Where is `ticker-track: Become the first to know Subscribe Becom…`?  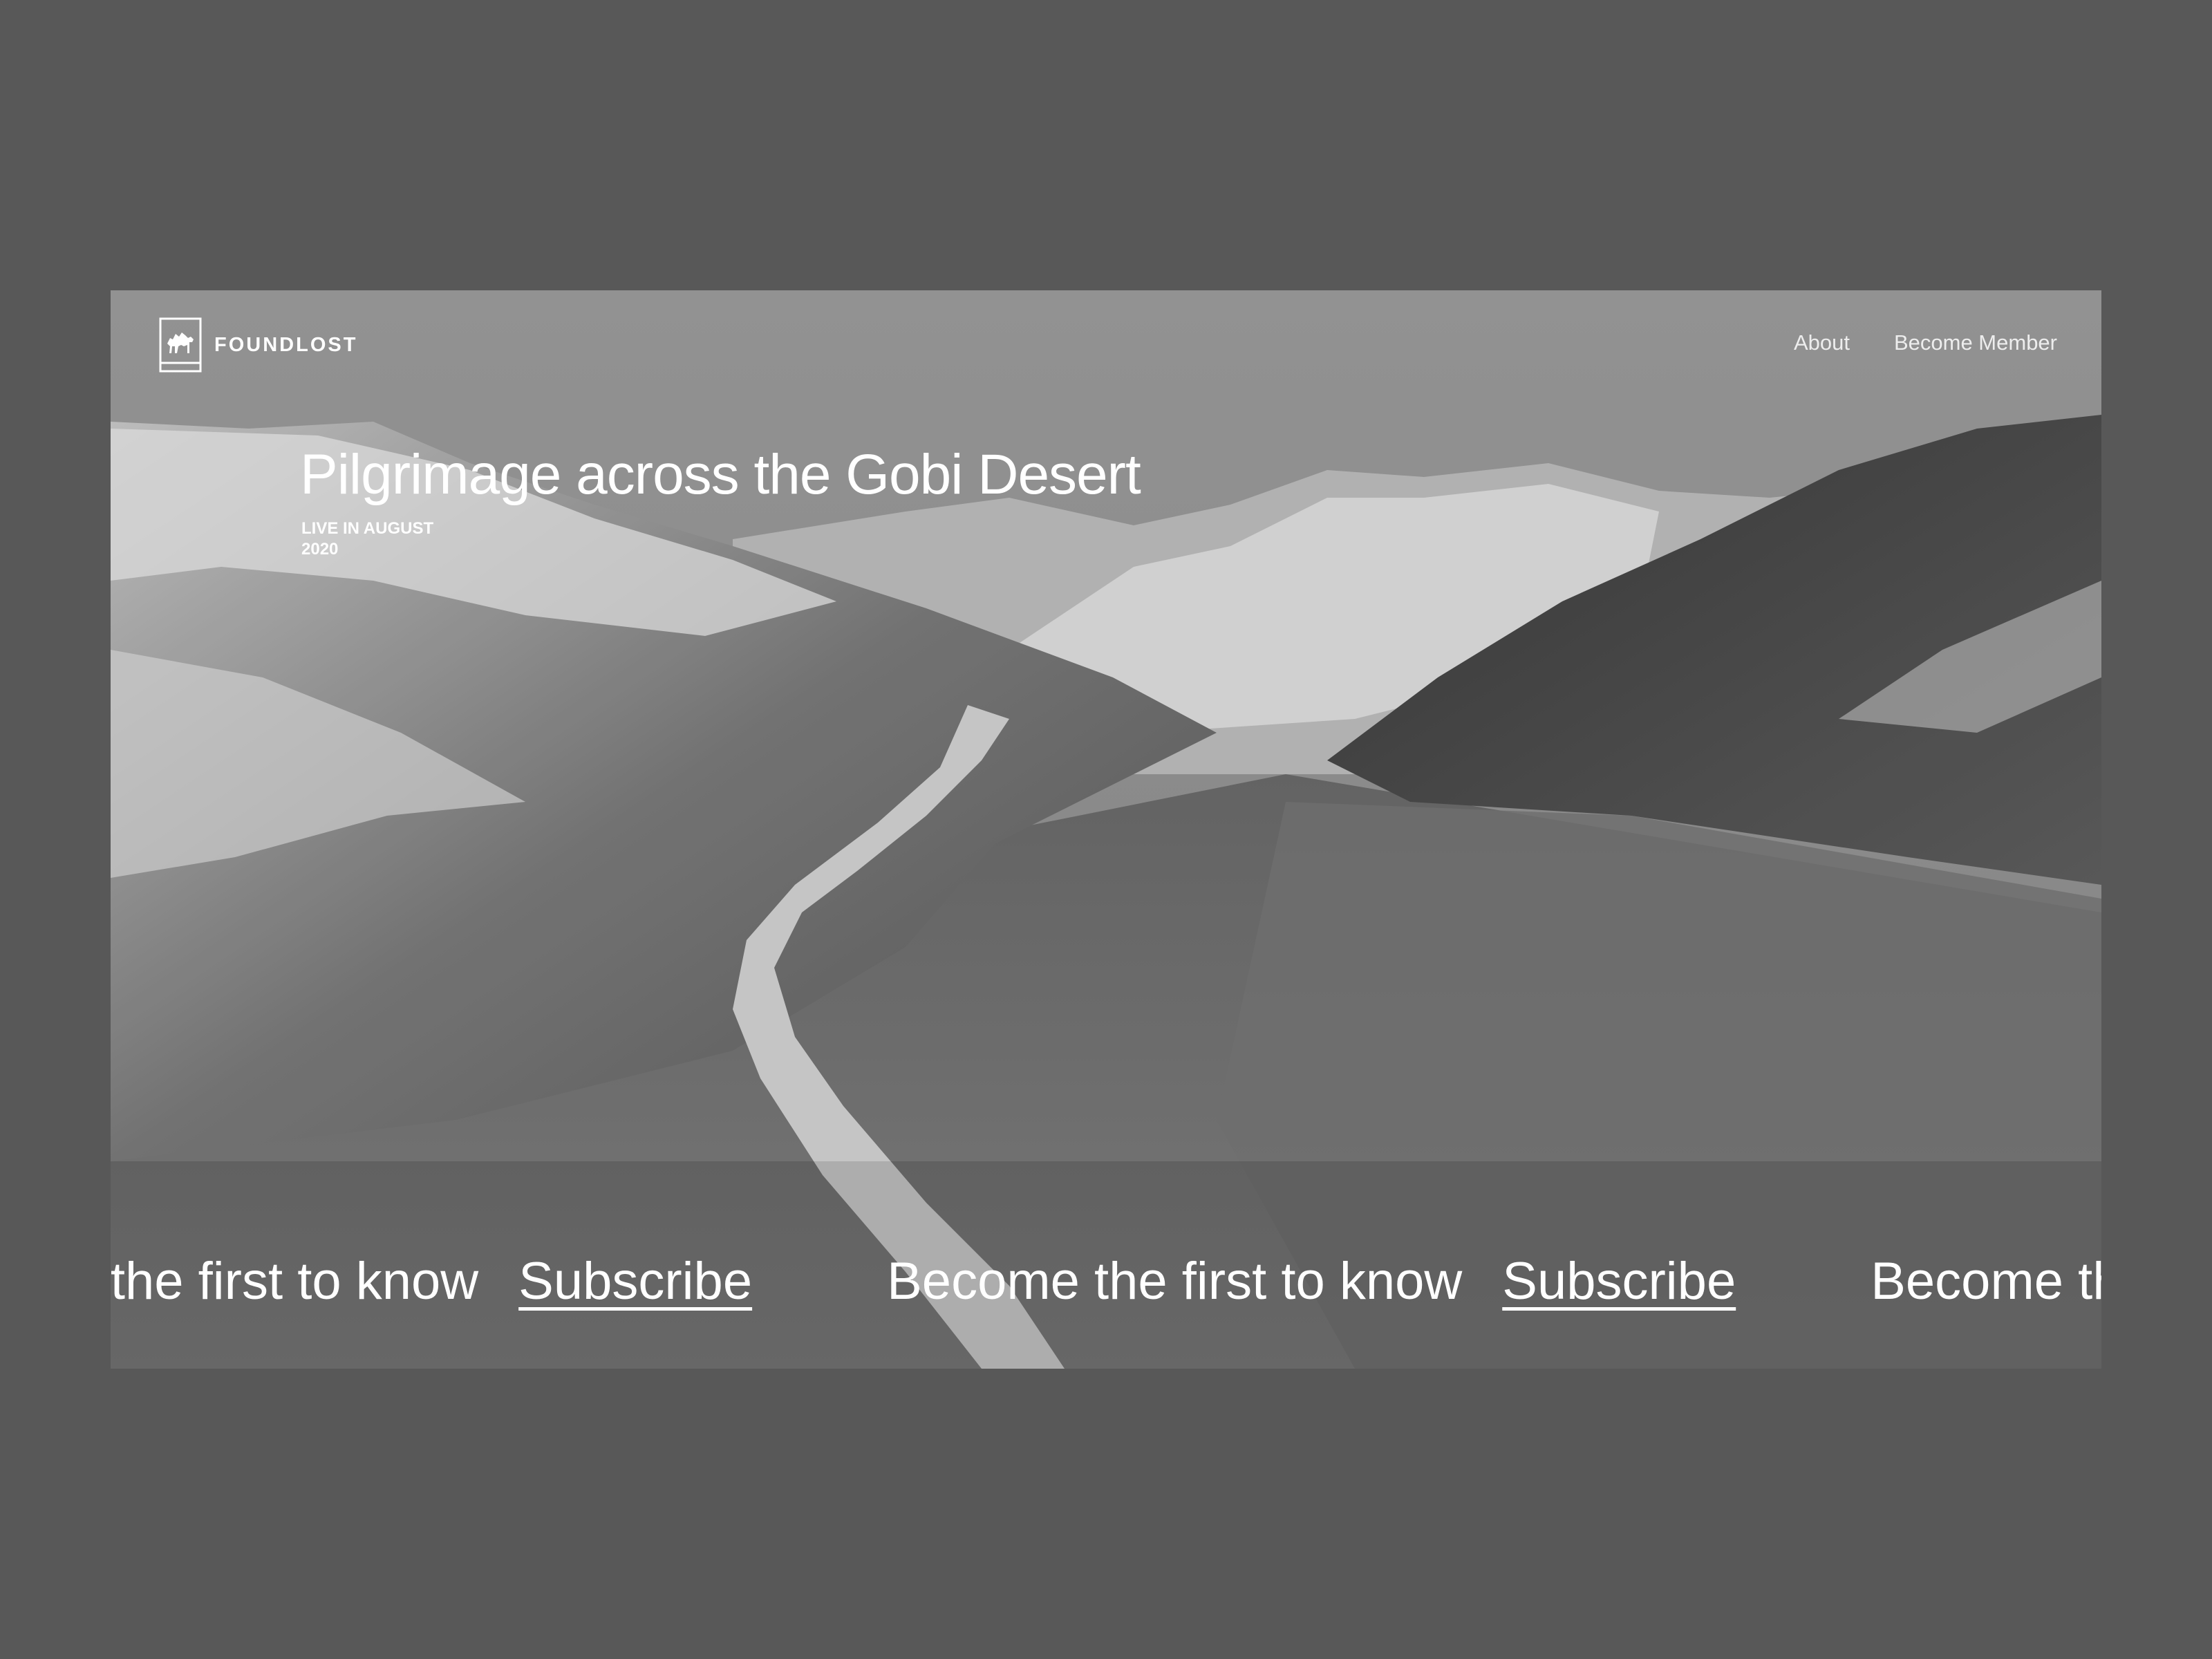 ticker-track: Become the first to know Subscribe Becom… is located at coordinates (1106, 1281).